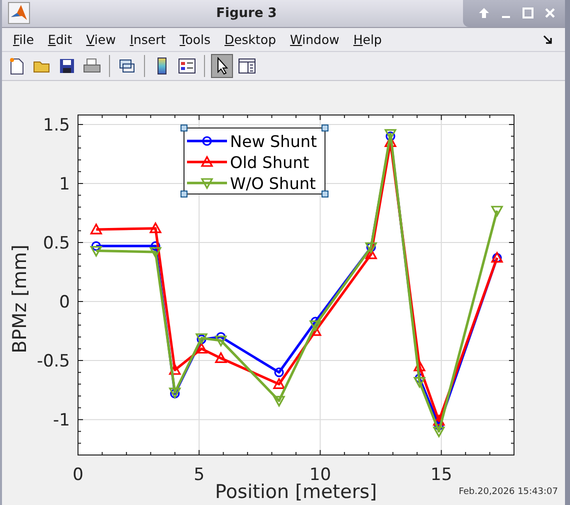  I want to click on y-tick-label: -0.5, so click(53, 362).